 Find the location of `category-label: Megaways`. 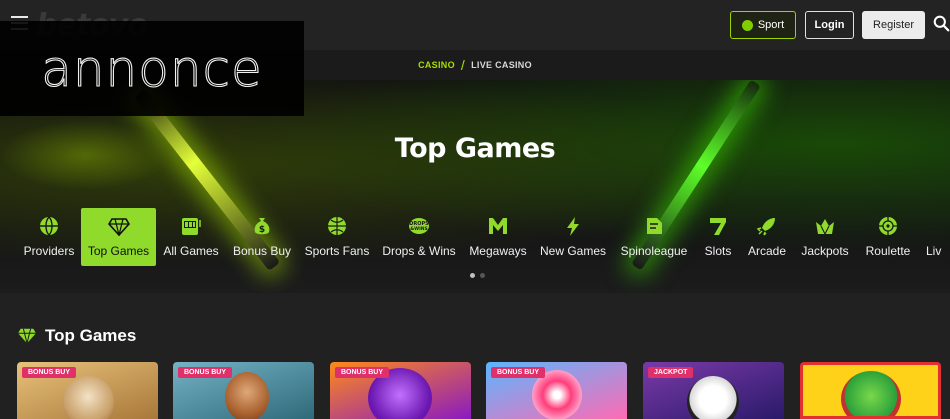

category-label: Megaways is located at coordinates (498, 251).